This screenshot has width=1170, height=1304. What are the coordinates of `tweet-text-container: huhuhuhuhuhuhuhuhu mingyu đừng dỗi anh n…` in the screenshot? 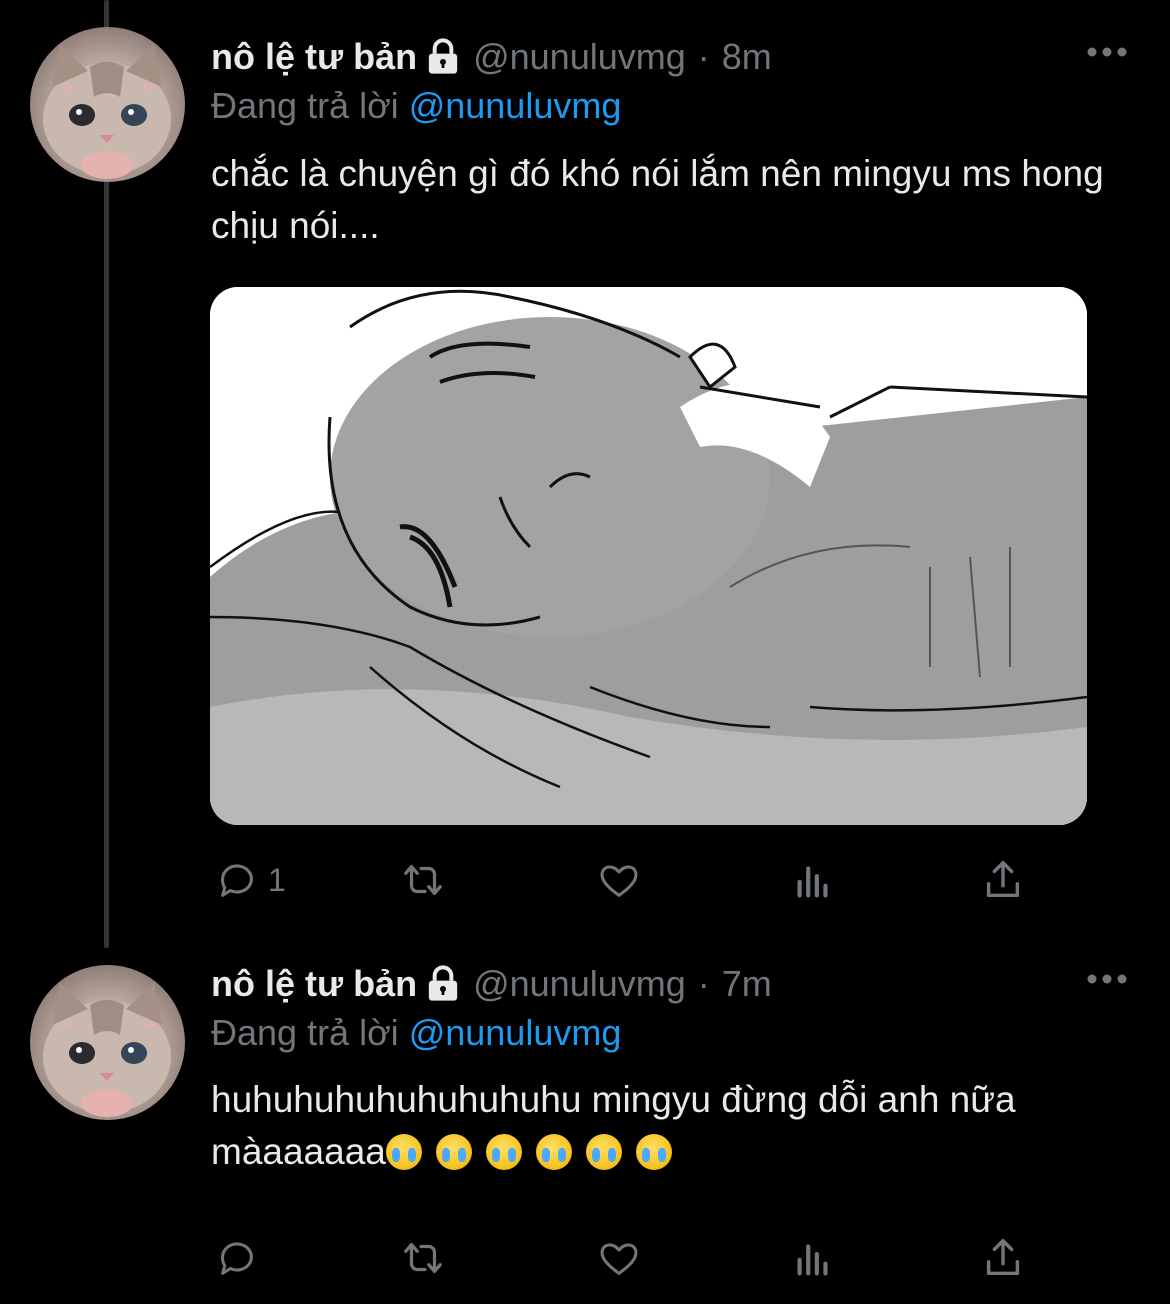 It's located at (661, 1126).